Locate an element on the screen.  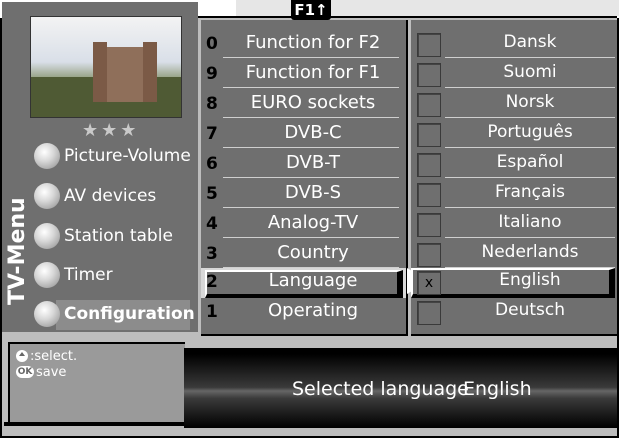
language-item-dansk: Dansk is located at coordinates (514, 45).